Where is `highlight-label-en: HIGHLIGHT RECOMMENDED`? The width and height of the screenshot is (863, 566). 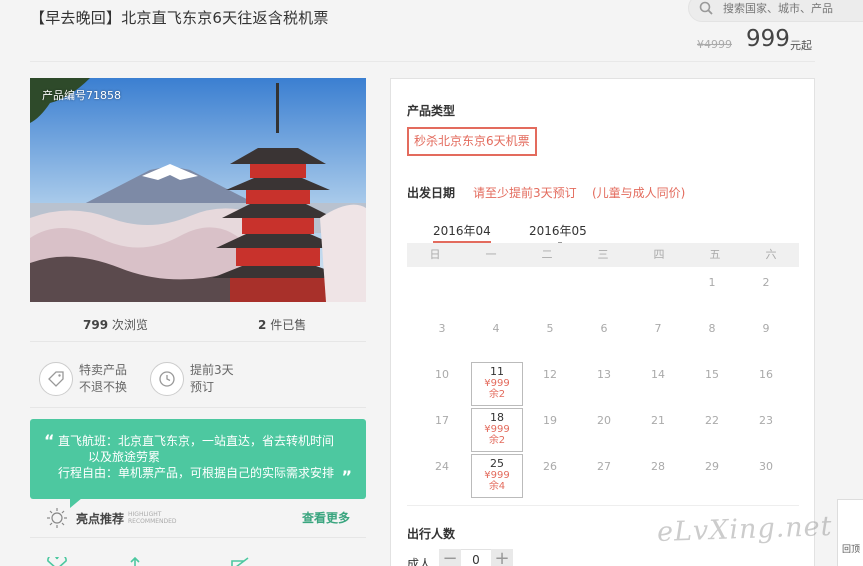 highlight-label-en: HIGHLIGHT RECOMMENDED is located at coordinates (152, 518).